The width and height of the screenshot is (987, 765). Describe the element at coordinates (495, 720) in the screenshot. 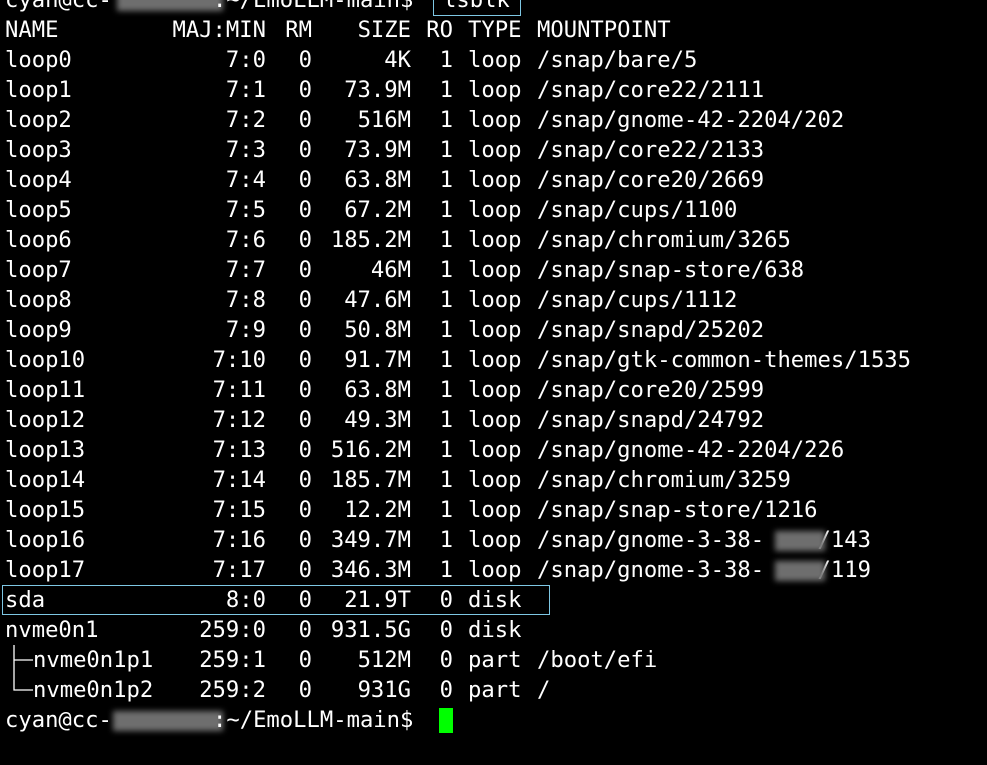

I see `prompt-line: cyan@cc-:~/EmoLLM-main$` at that location.